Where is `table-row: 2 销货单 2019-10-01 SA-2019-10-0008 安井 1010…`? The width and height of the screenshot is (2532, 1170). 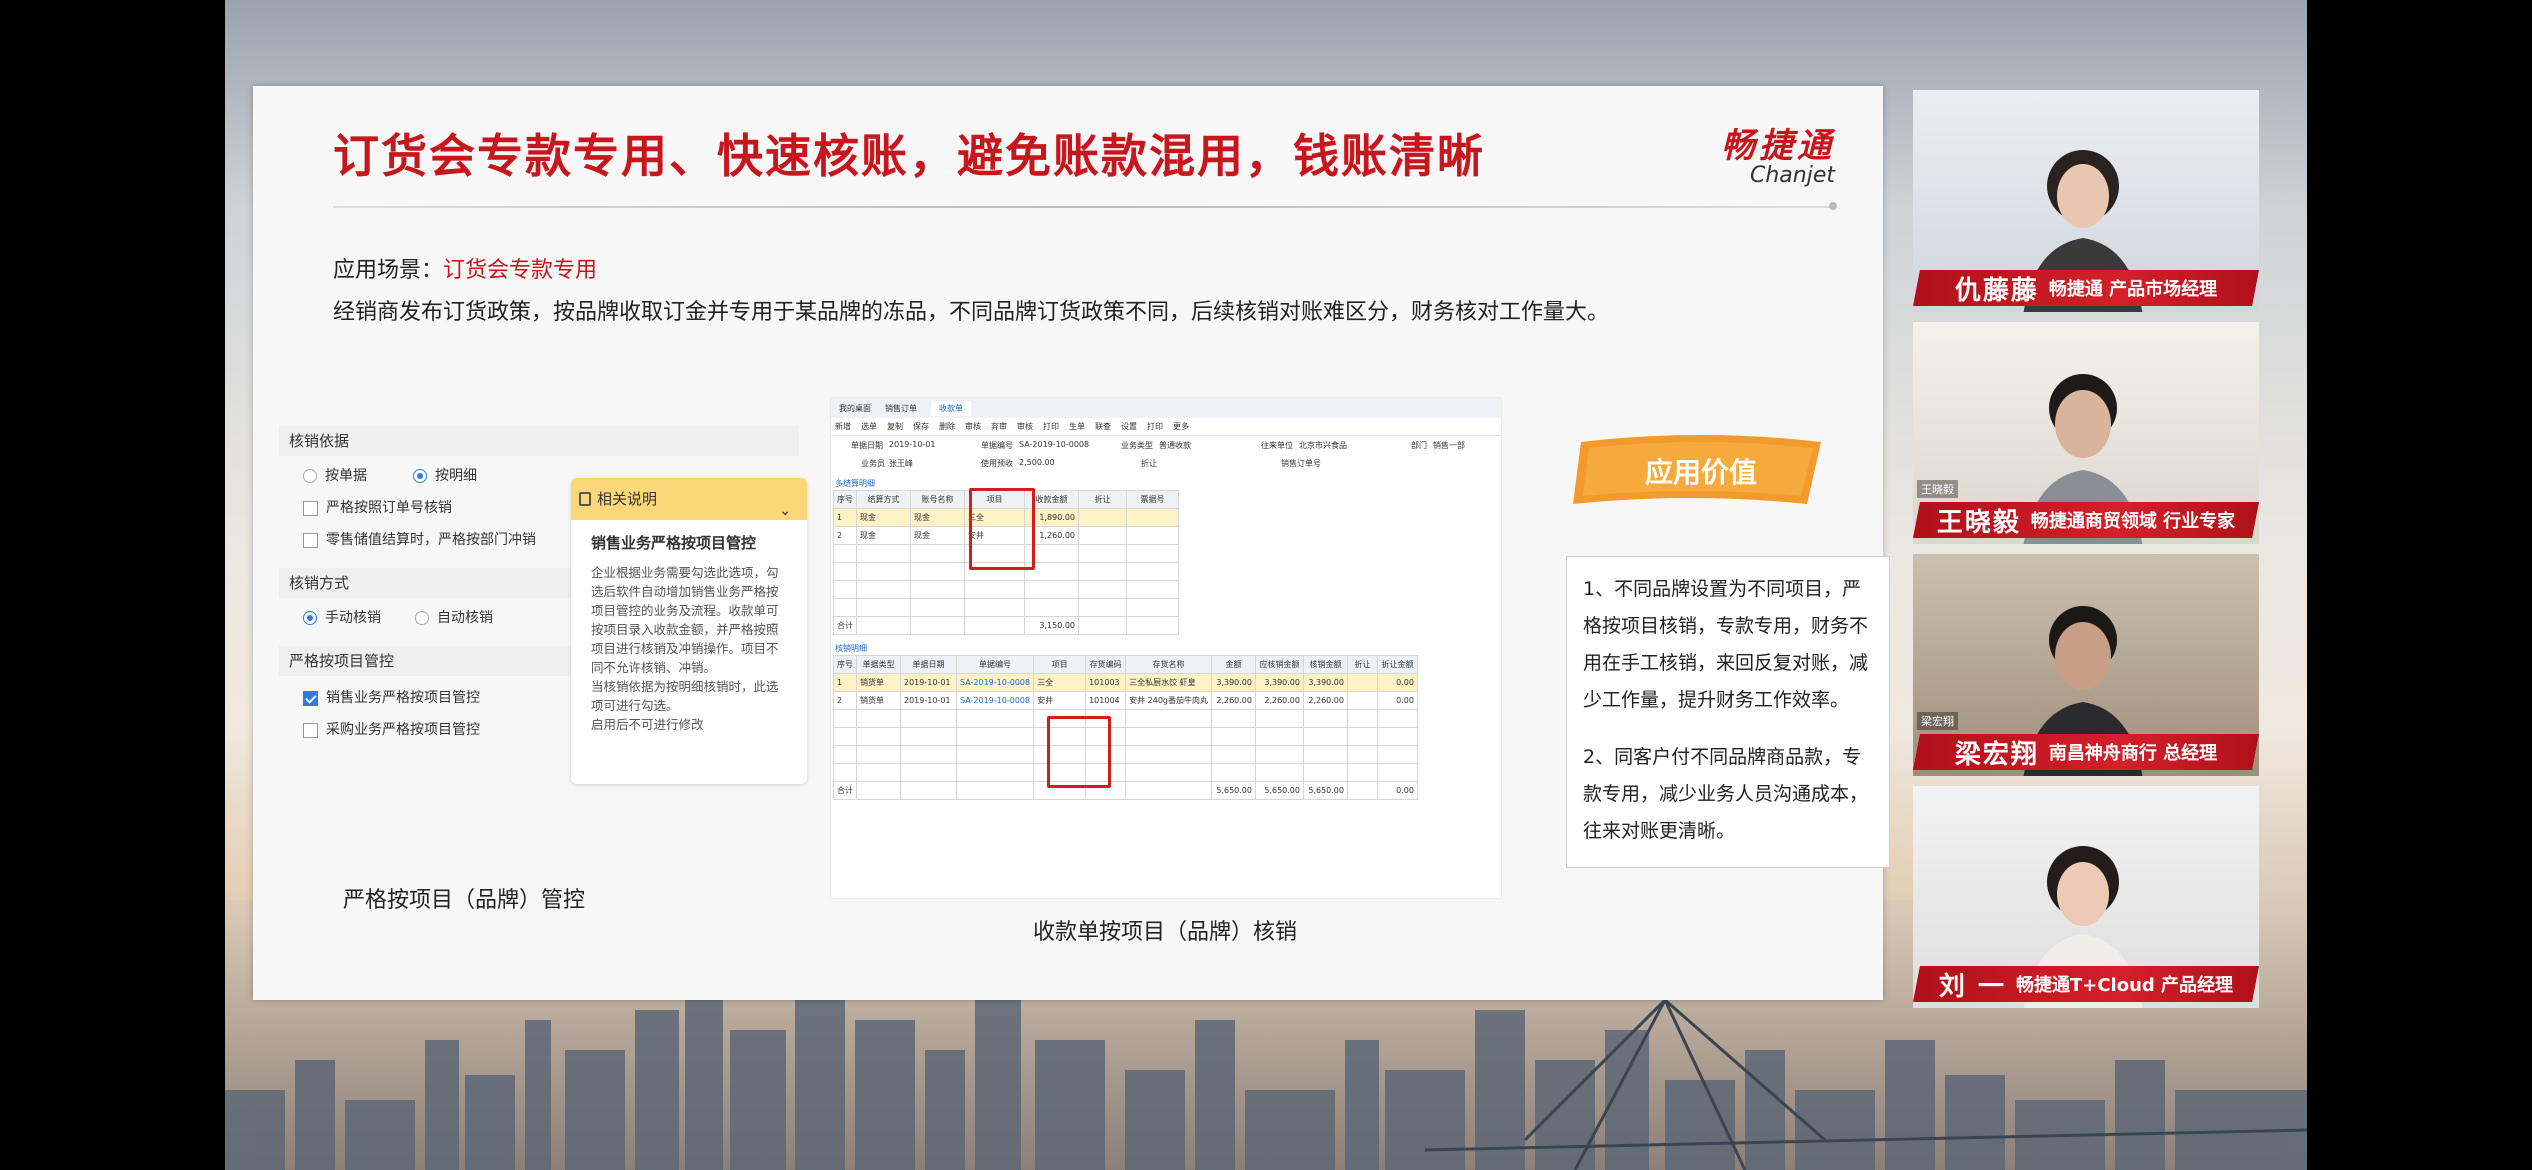
table-row: 2 销货单 2019-10-01 SA-2019-10-0008 安井 1010… is located at coordinates (1125, 700).